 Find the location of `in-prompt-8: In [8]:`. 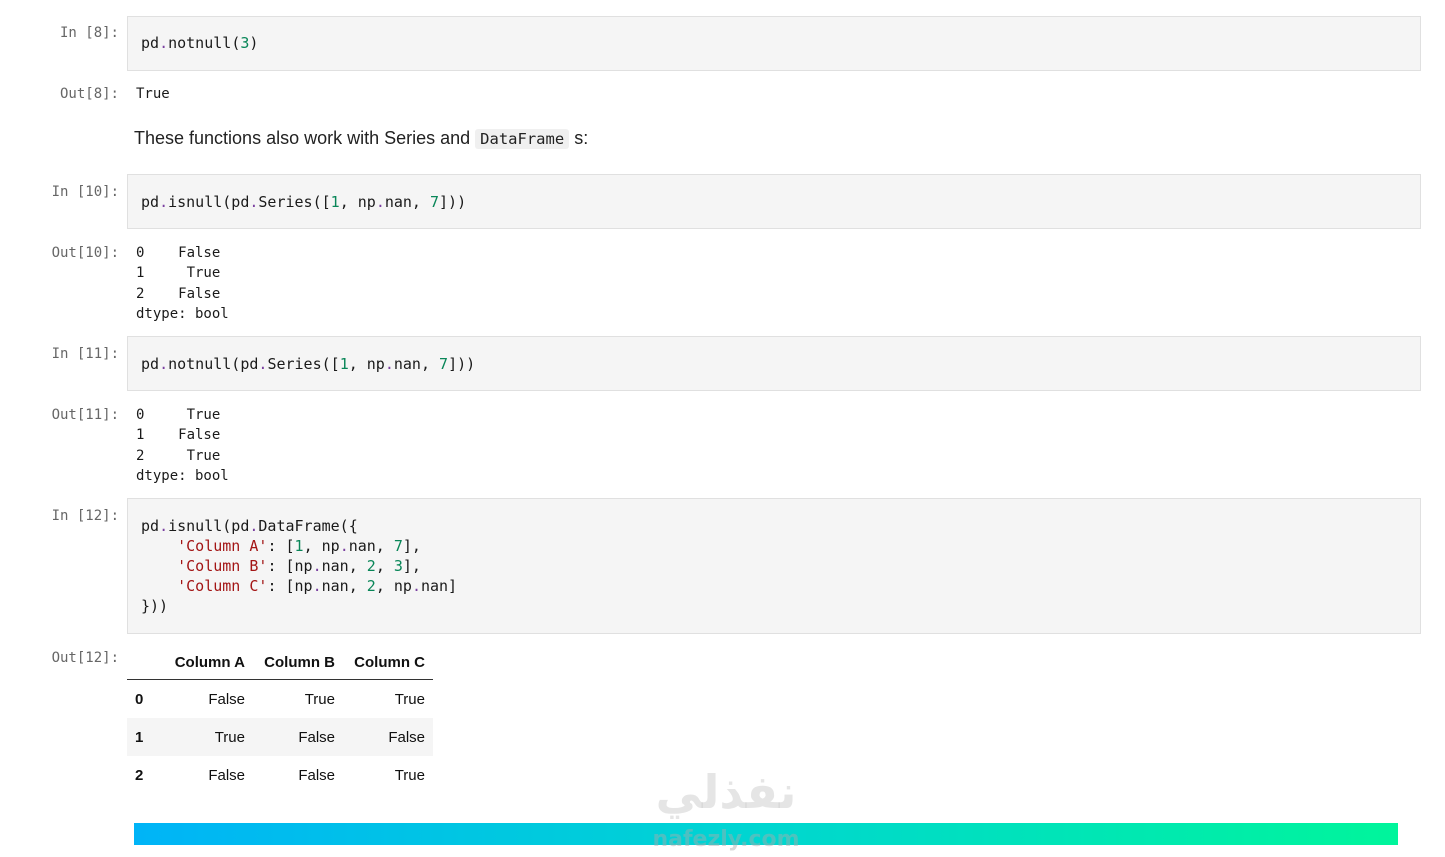

in-prompt-8: In [8]: is located at coordinates (89, 33).